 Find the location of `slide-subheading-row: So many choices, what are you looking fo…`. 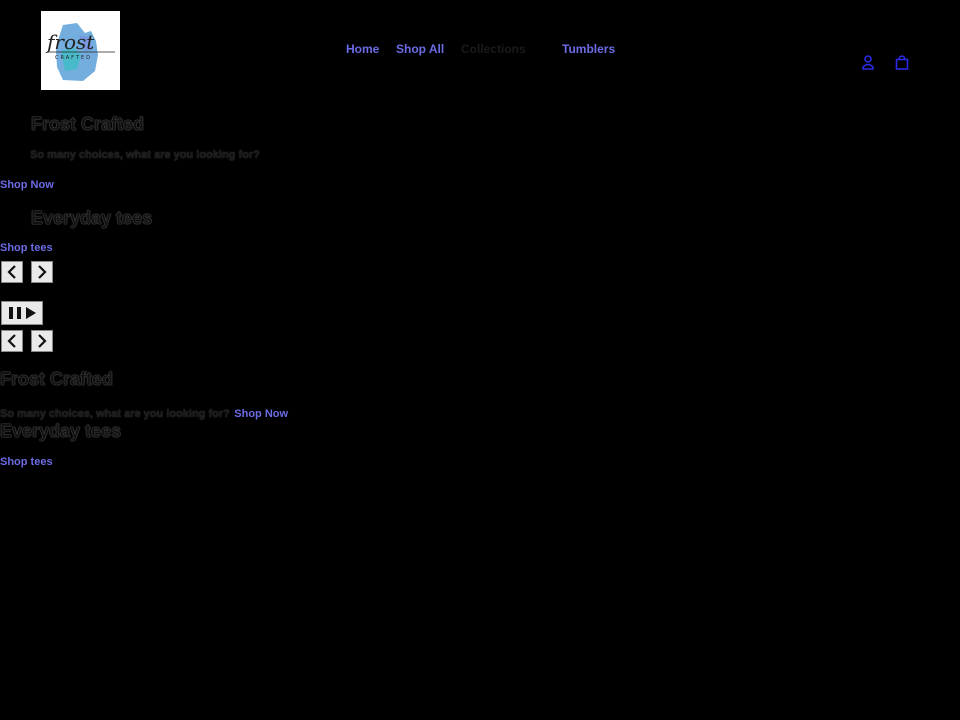

slide-subheading-row: So many choices, what are you looking fo… is located at coordinates (144, 413).